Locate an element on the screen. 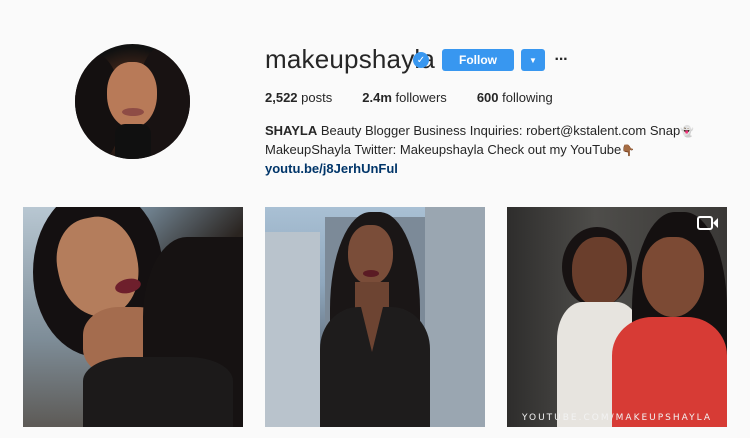  avatar-lips is located at coordinates (133, 112).